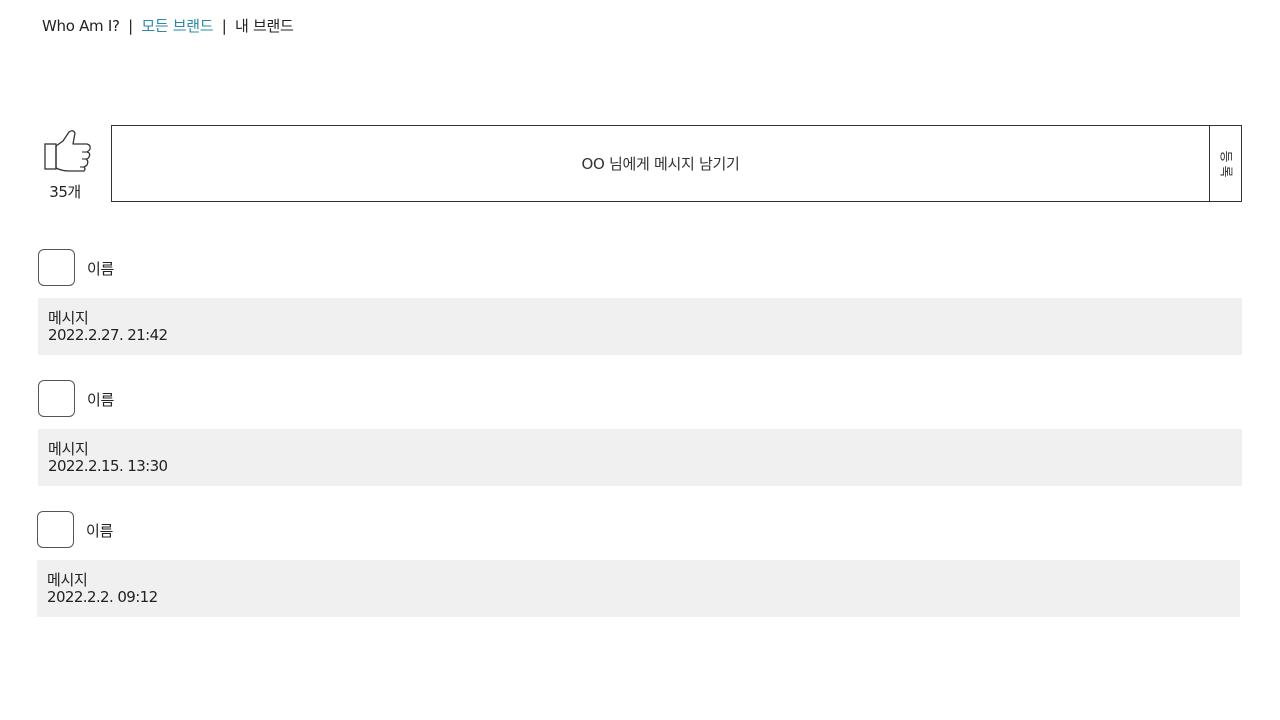 Image resolution: width=1280 pixels, height=720 pixels. Describe the element at coordinates (640, 457) in the screenshot. I see `comment-body: 메시지 2022.2.15. 13:30` at that location.